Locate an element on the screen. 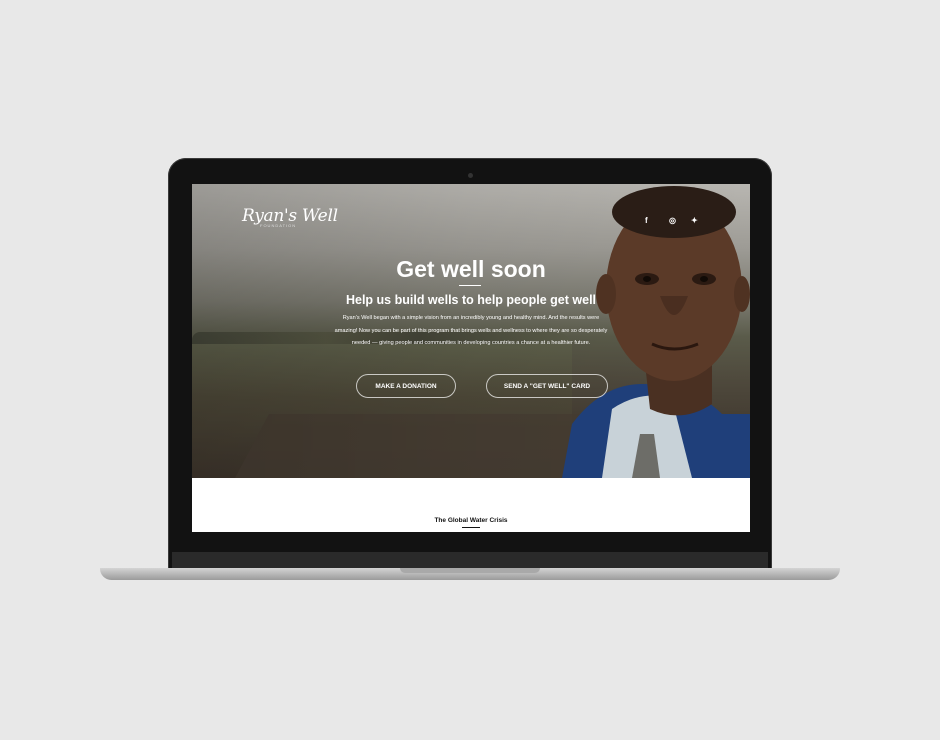 The image size is (940, 740). laptop-base-notch is located at coordinates (470, 570).